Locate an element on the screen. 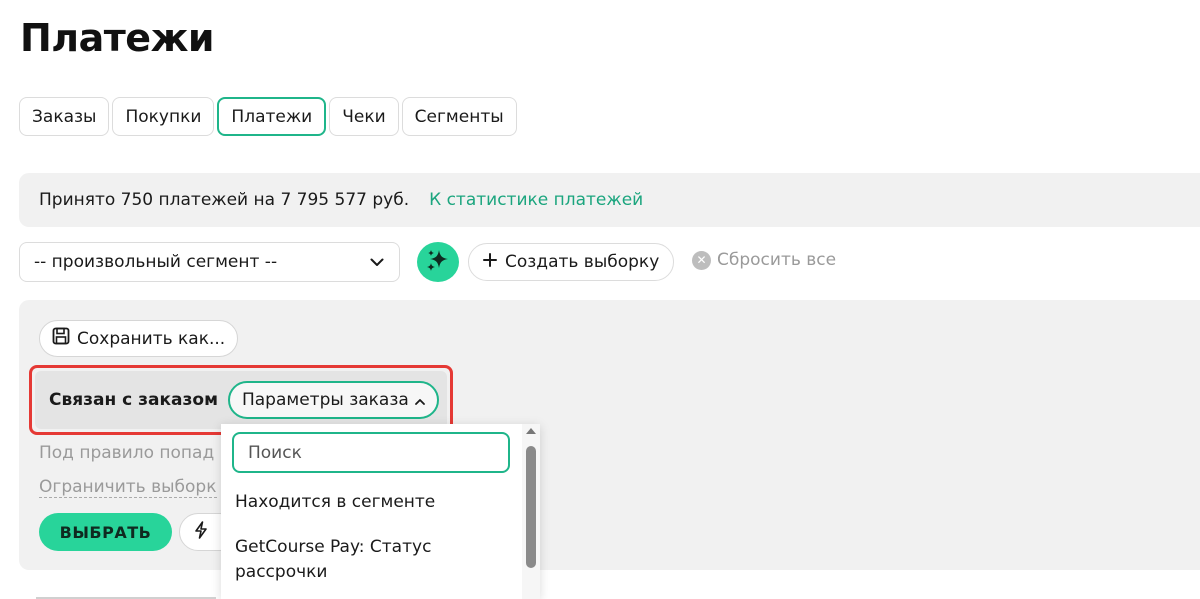 Image resolution: width=1200 pixels, height=599 pixels. select-button: ВЫБРАТЬ is located at coordinates (105, 532).